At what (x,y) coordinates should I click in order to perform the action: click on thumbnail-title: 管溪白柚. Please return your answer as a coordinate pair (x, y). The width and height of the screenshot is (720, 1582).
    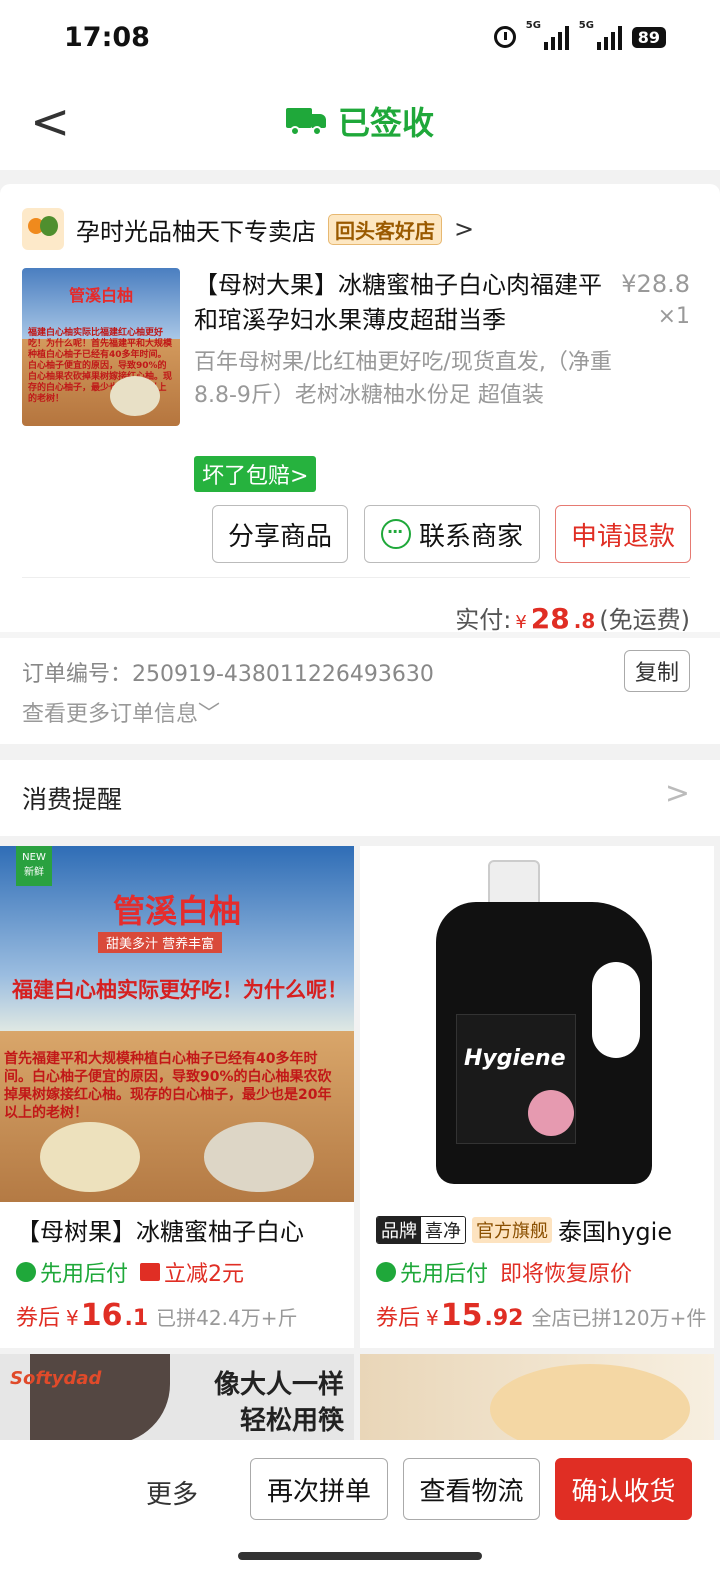
    Looking at the image, I should click on (100, 295).